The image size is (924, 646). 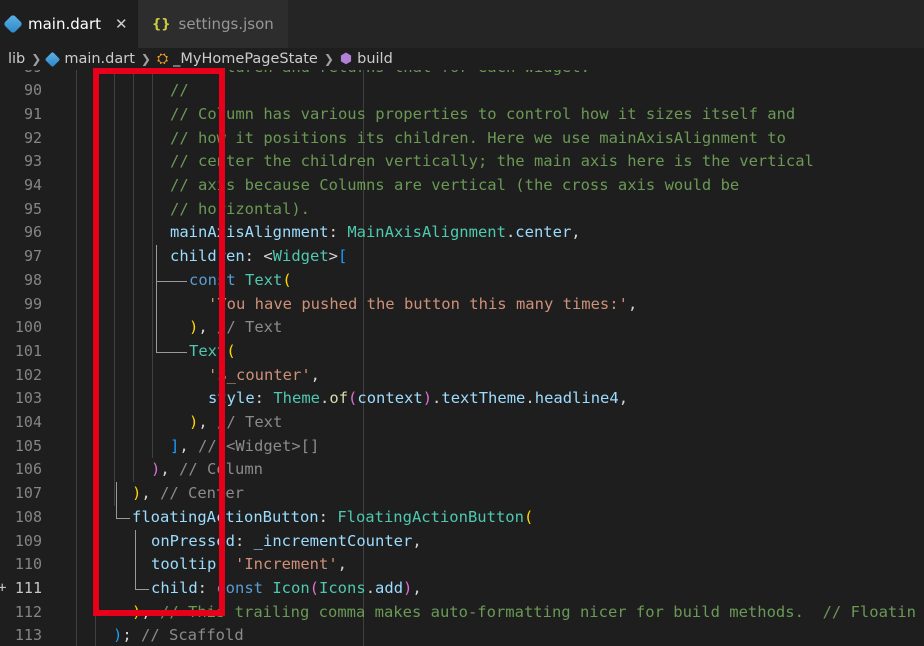 I want to click on line-number: 91, so click(x=32, y=113).